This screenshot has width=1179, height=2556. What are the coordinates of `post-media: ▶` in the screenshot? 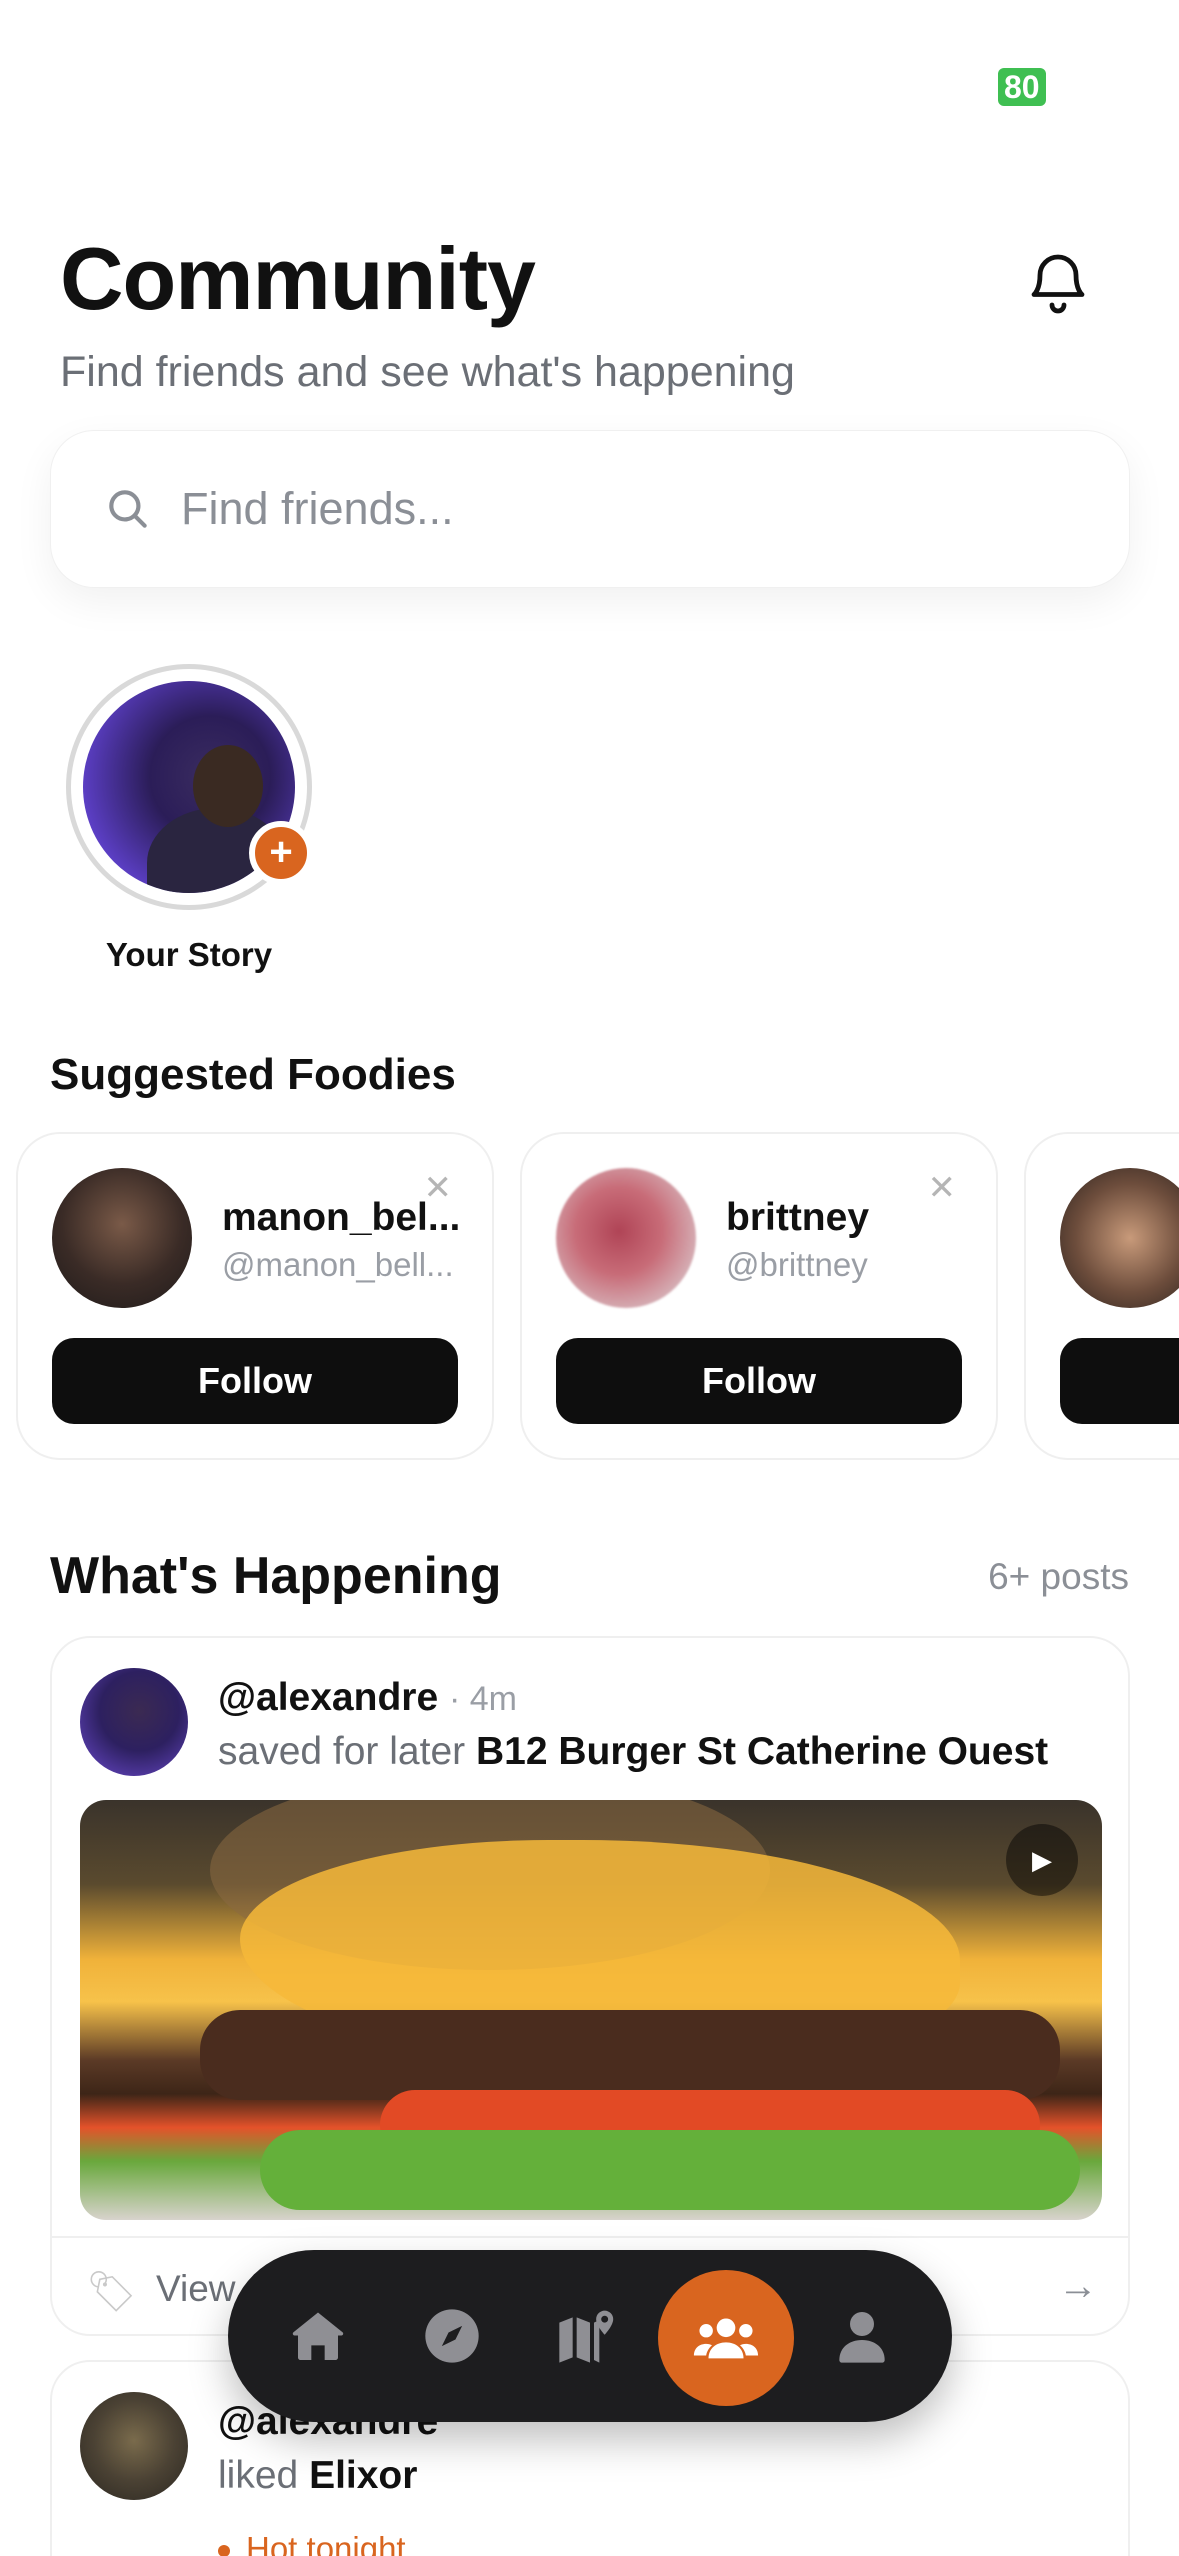 It's located at (591, 2010).